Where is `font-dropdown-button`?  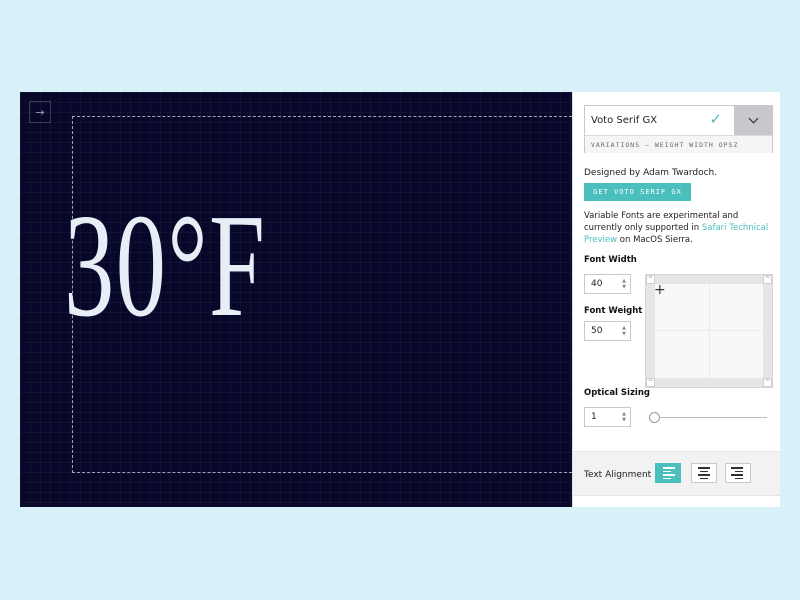 font-dropdown-button is located at coordinates (753, 120).